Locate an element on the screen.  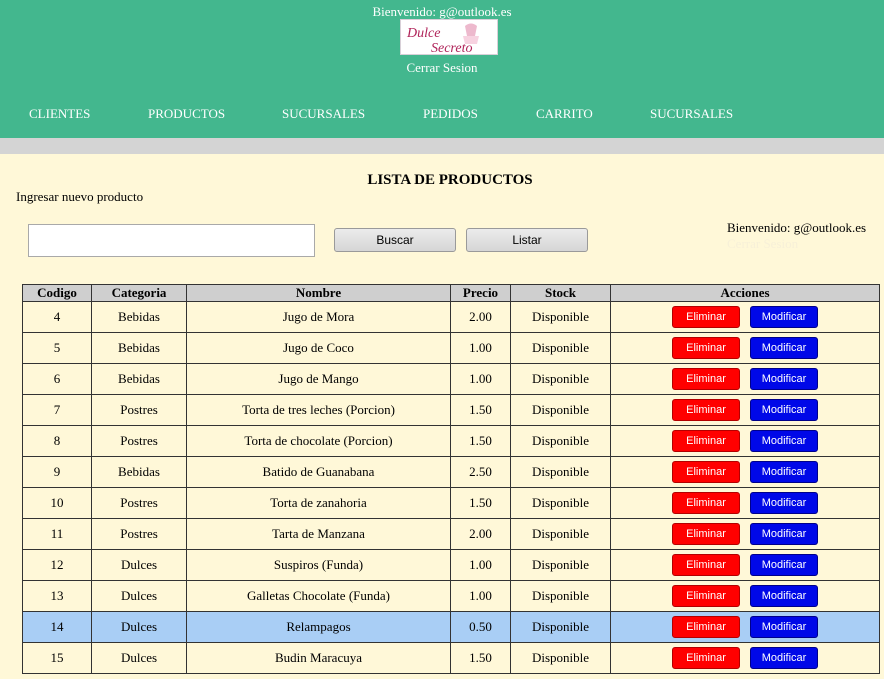
svg-text: Dulce is located at coordinates (423, 33).